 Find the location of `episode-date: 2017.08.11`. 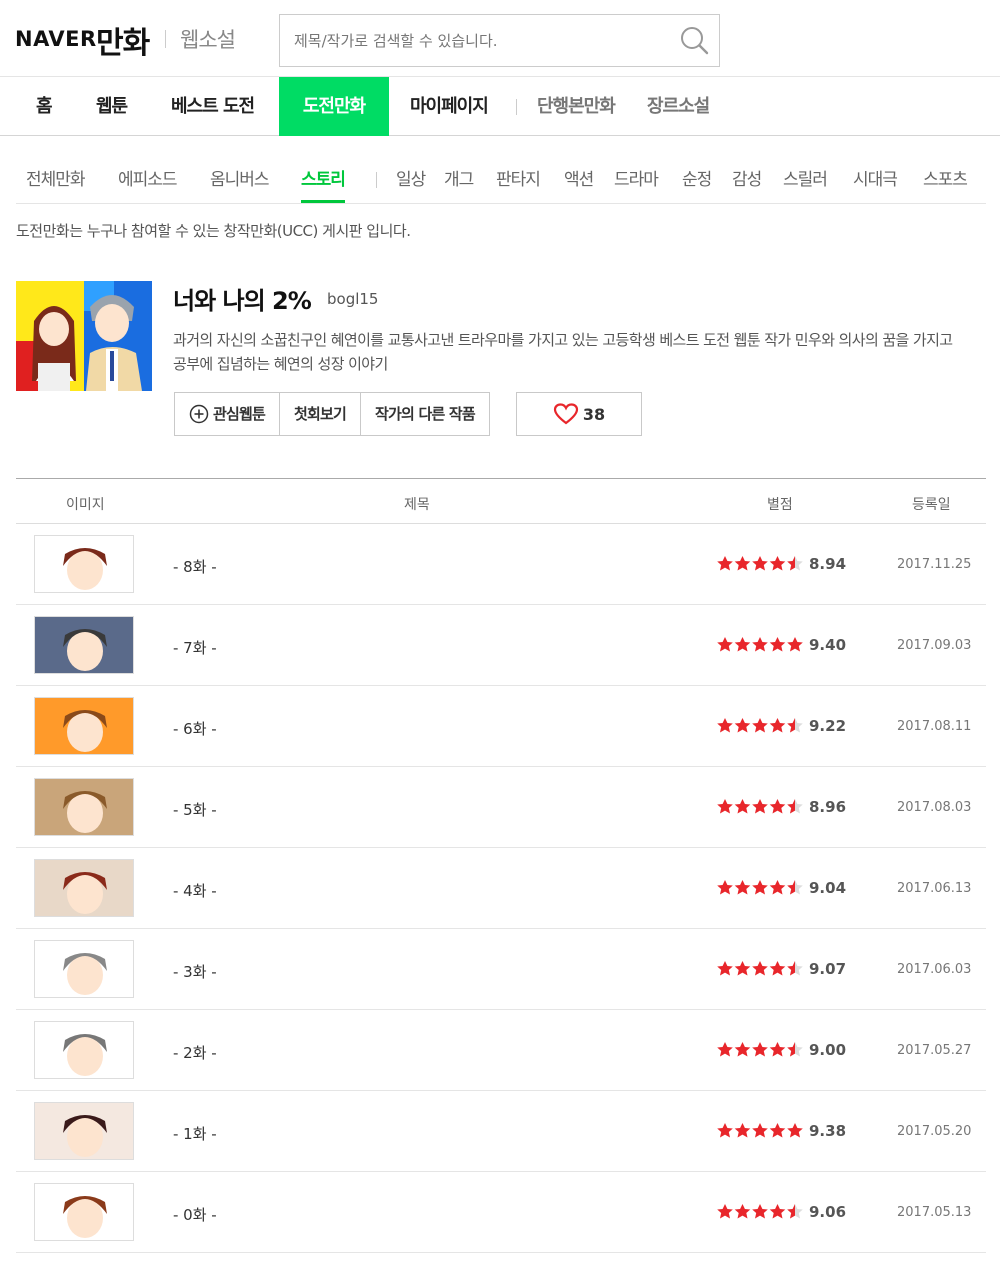

episode-date: 2017.08.11 is located at coordinates (934, 726).